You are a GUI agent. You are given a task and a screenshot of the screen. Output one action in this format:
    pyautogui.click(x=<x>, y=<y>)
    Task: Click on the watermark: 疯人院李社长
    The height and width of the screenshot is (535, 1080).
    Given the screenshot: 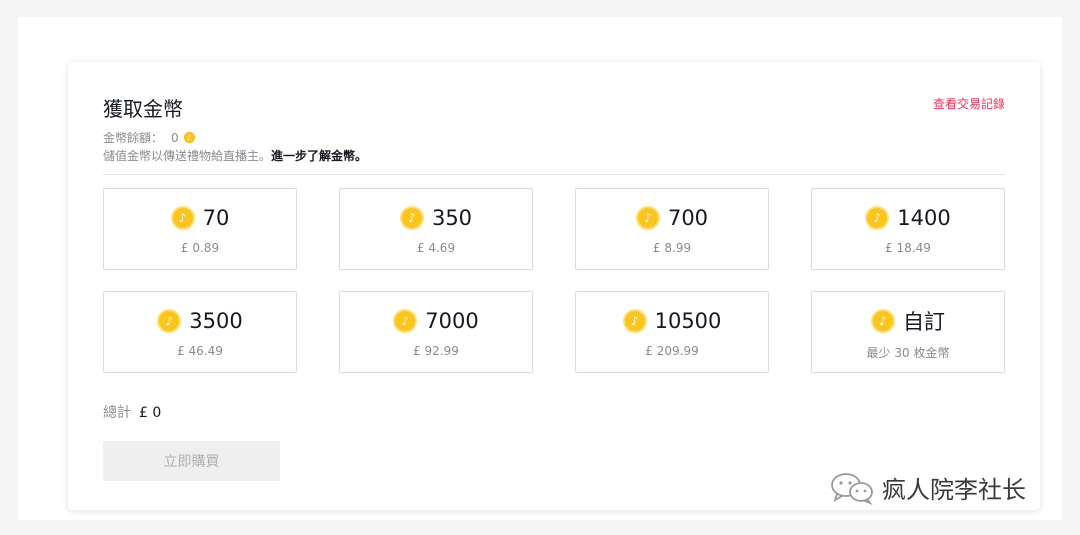 What is the action you would take?
    pyautogui.click(x=927, y=487)
    